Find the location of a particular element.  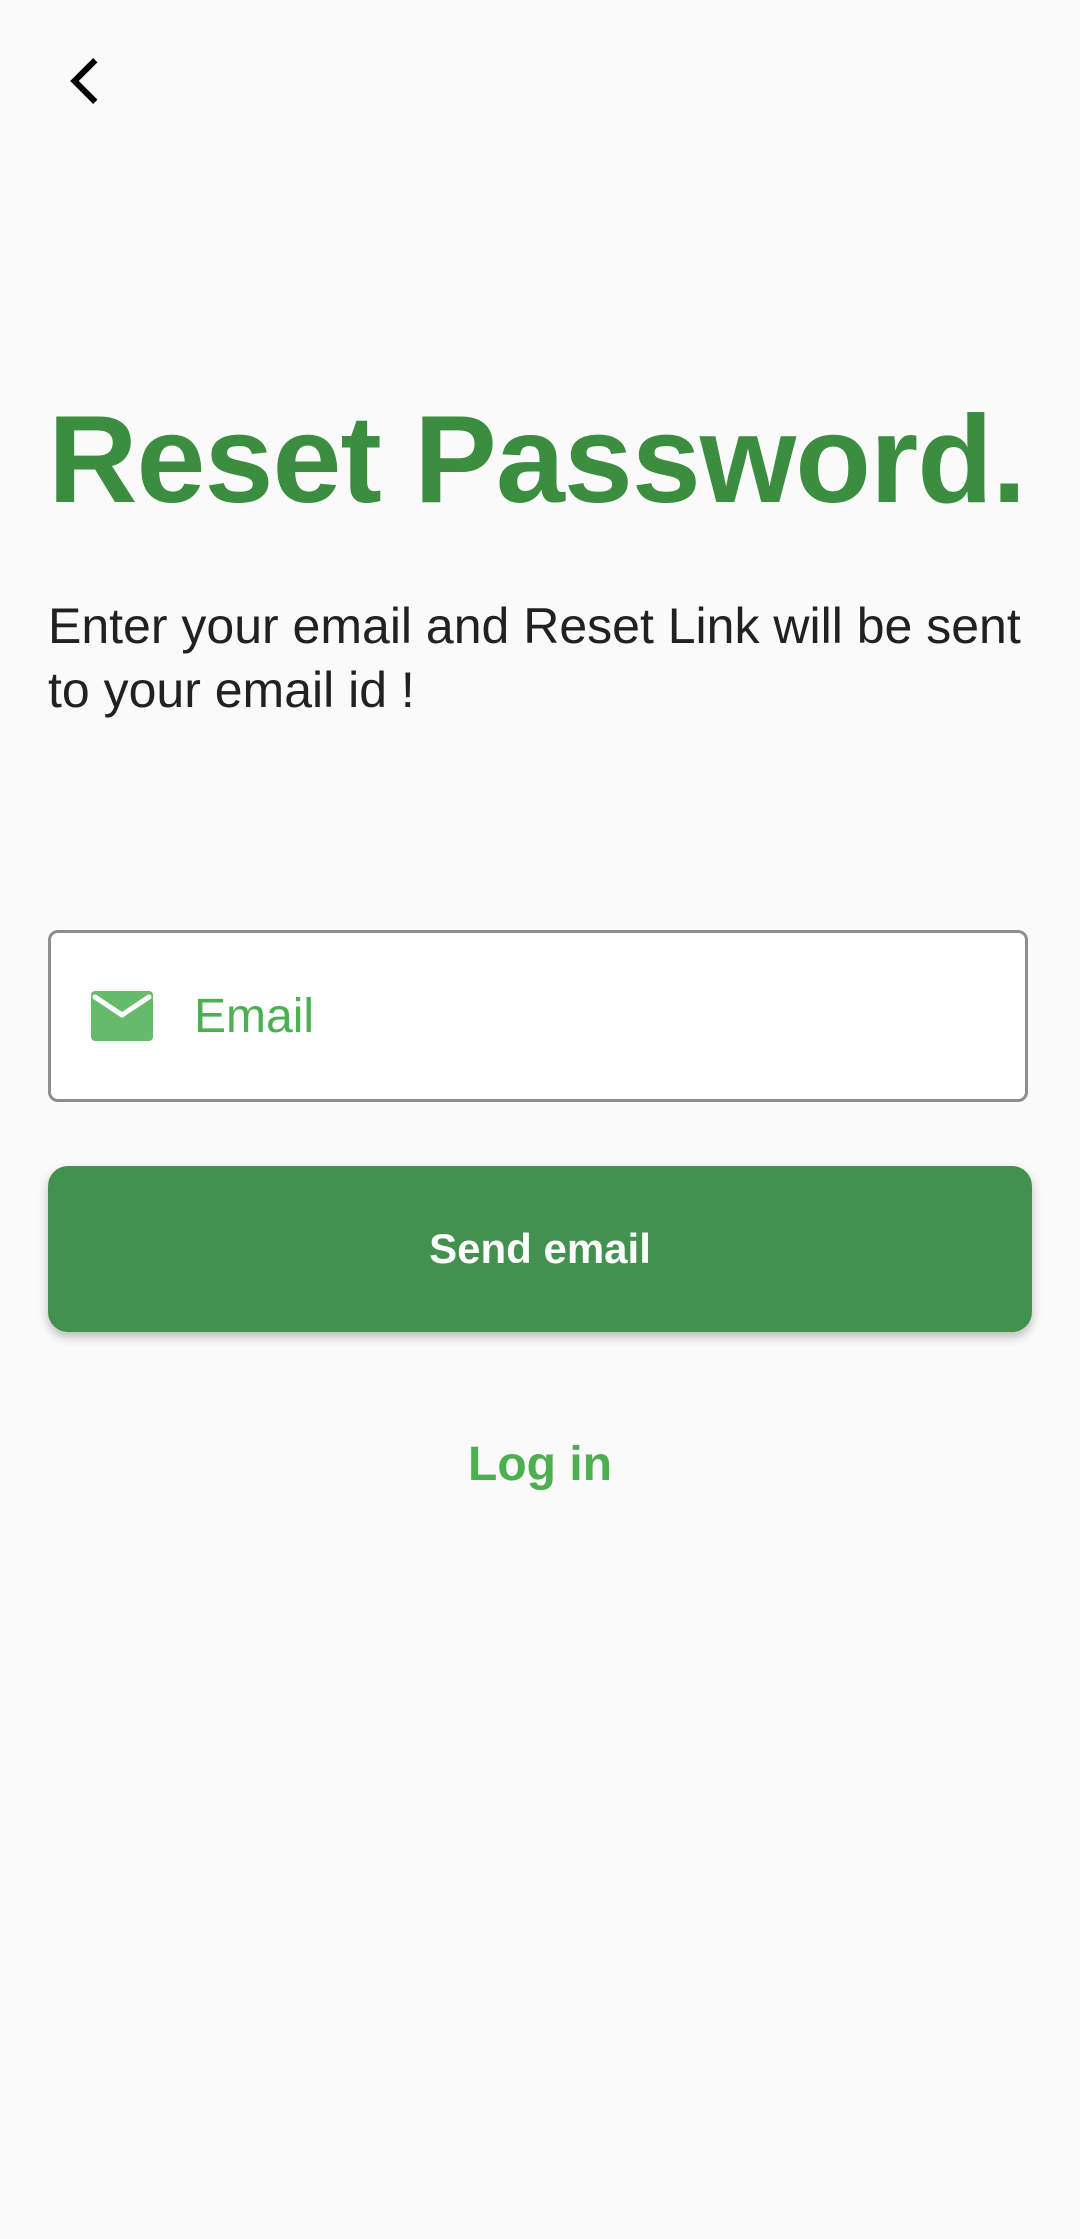

login-link: Log in is located at coordinates (540, 1465).